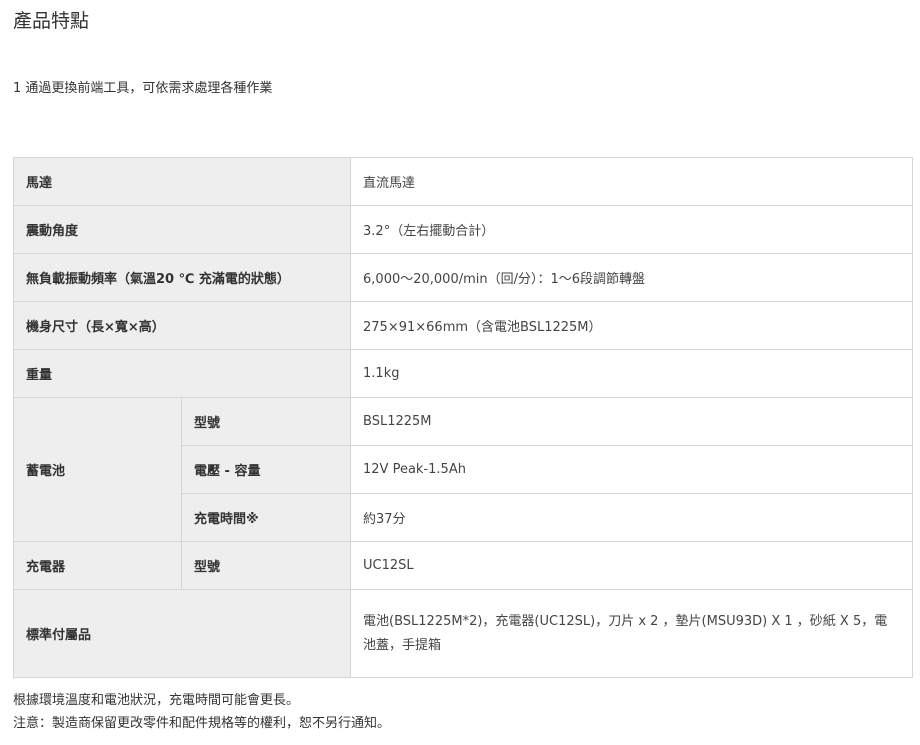 Image resolution: width=920 pixels, height=745 pixels. What do you see at coordinates (182, 181) in the screenshot?
I see `spec-label-motor: 馬達` at bounding box center [182, 181].